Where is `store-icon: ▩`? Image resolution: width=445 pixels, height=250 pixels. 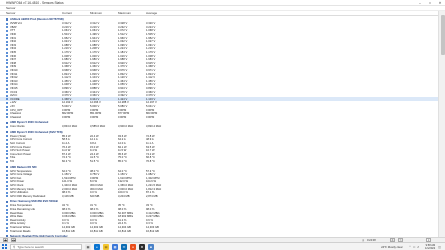 store-icon: ▩ is located at coordinates (115, 246).